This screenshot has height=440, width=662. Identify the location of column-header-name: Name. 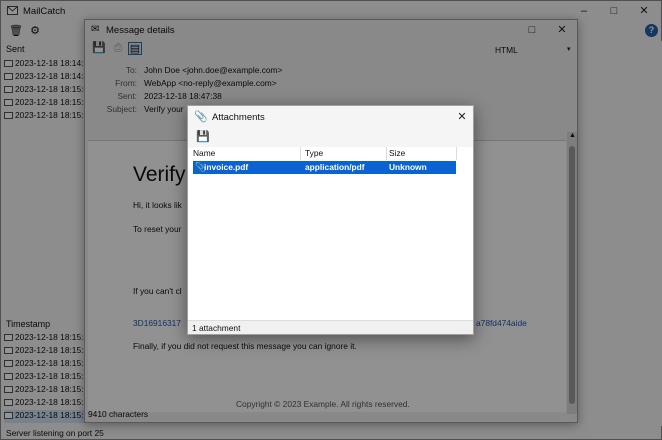
(246, 153).